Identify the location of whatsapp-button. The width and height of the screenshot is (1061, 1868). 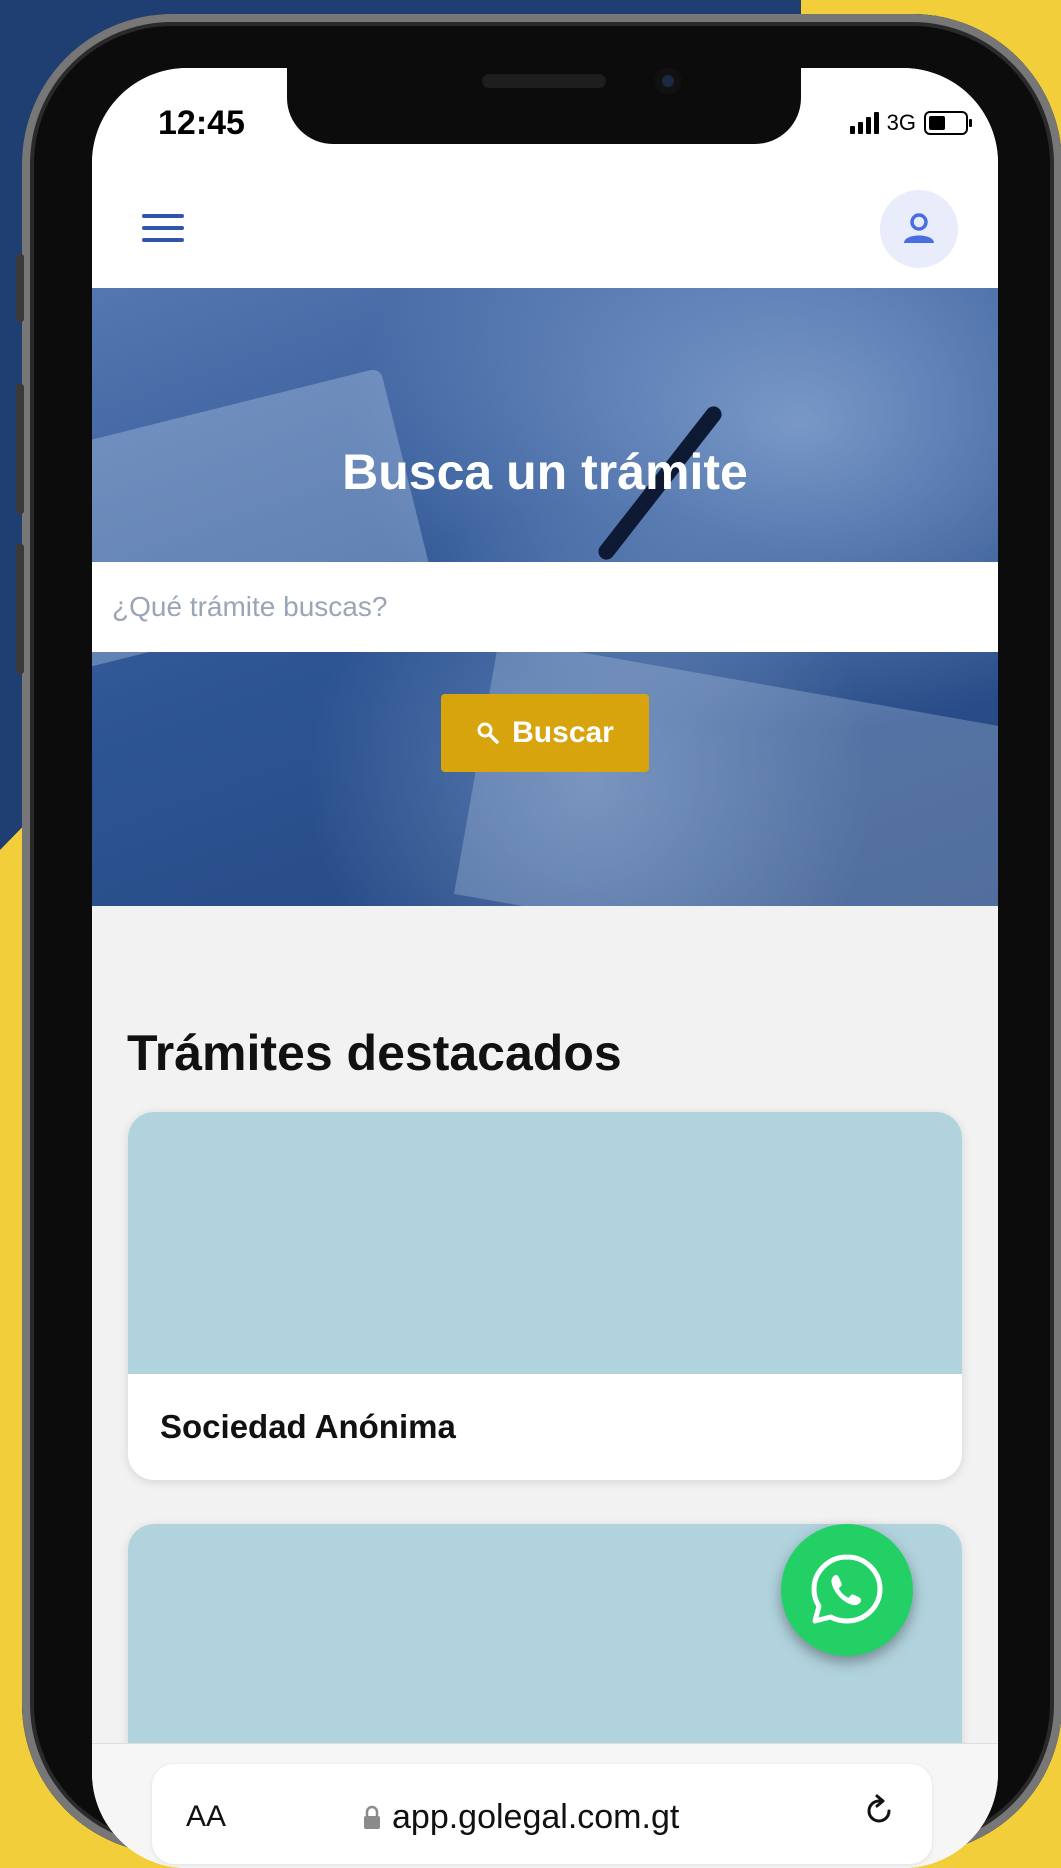
(847, 1590).